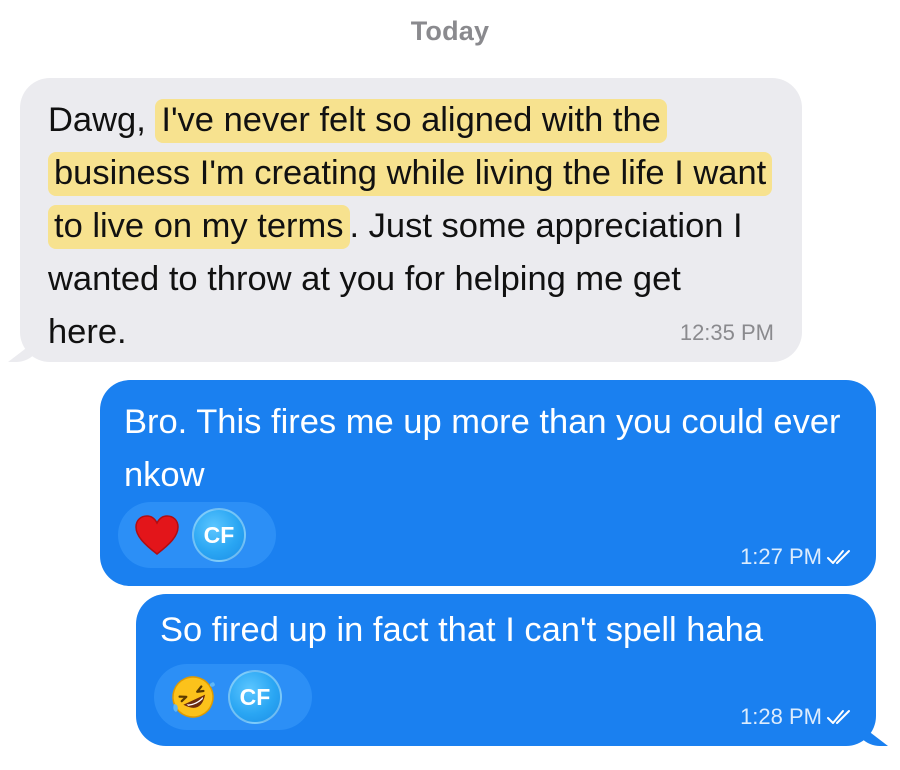  Describe the element at coordinates (102, 120) in the screenshot. I see `message-text-part: Dawg,` at that location.